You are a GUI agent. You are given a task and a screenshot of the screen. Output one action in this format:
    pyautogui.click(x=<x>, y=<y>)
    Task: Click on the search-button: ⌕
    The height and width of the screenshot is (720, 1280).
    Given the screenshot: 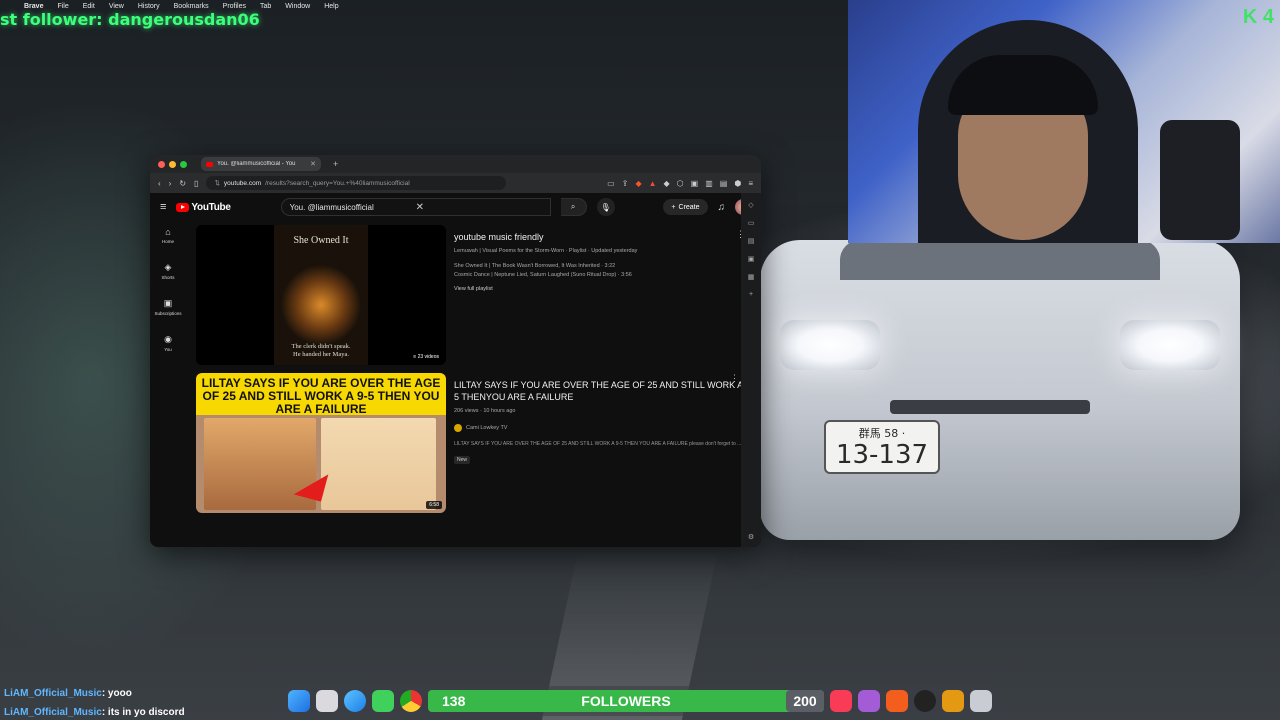 What is the action you would take?
    pyautogui.click(x=573, y=207)
    